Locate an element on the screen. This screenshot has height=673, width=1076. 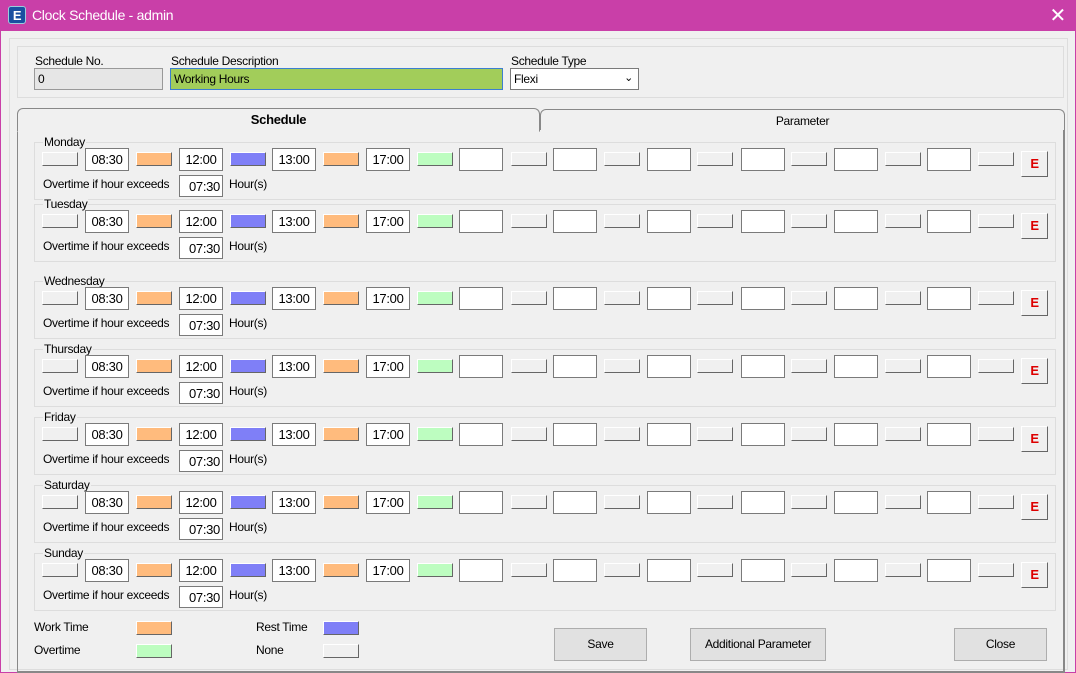
close-window-icon: ✕ is located at coordinates (1058, 15).